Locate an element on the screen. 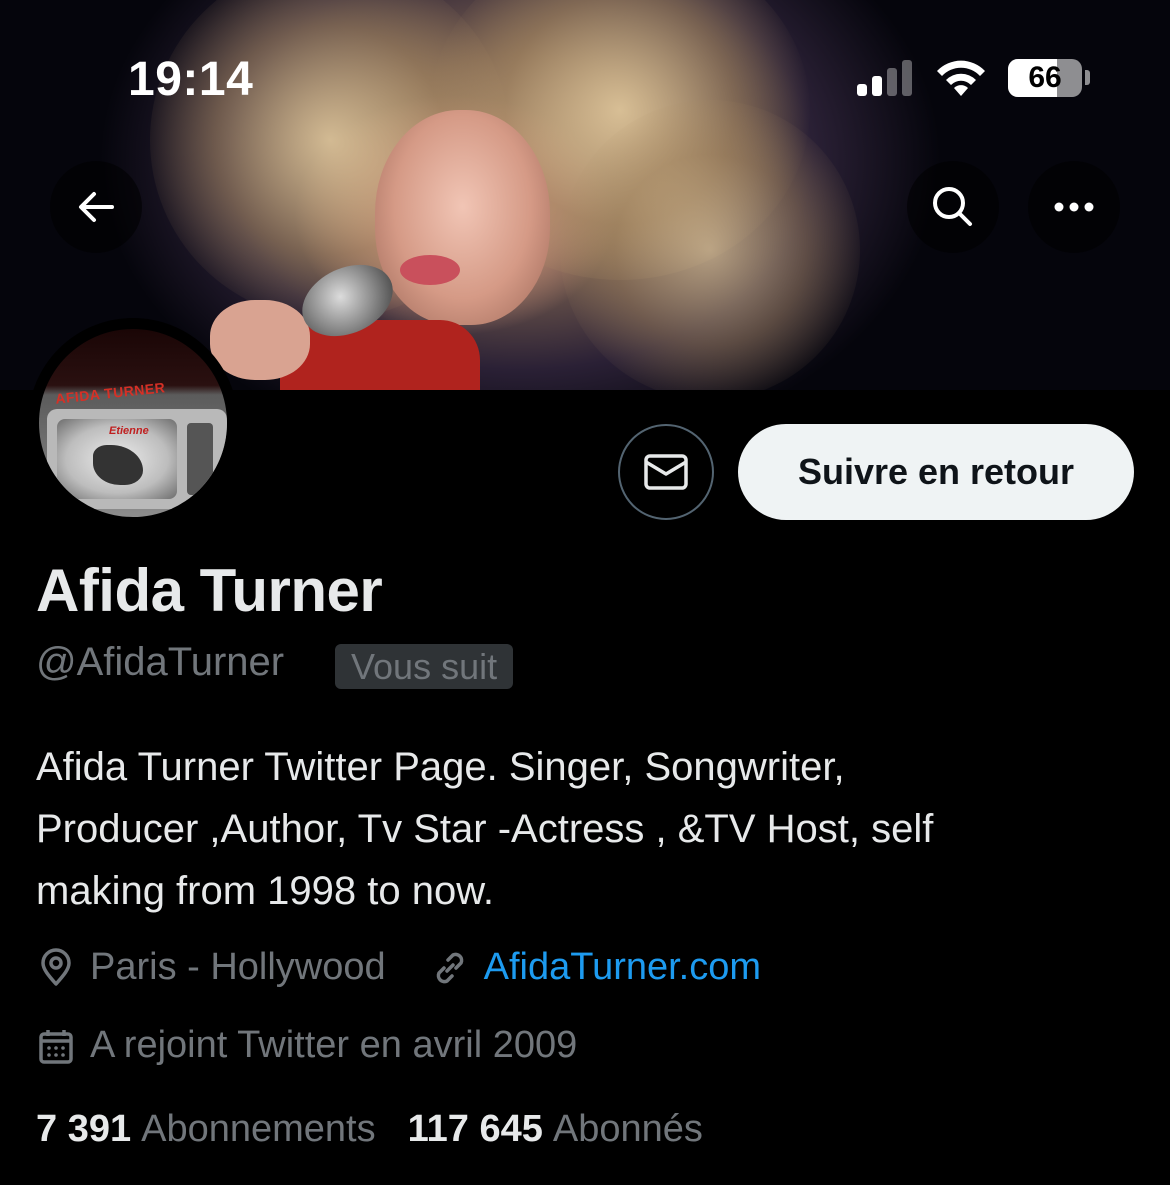  more-horizontal-icon is located at coordinates (1074, 207).